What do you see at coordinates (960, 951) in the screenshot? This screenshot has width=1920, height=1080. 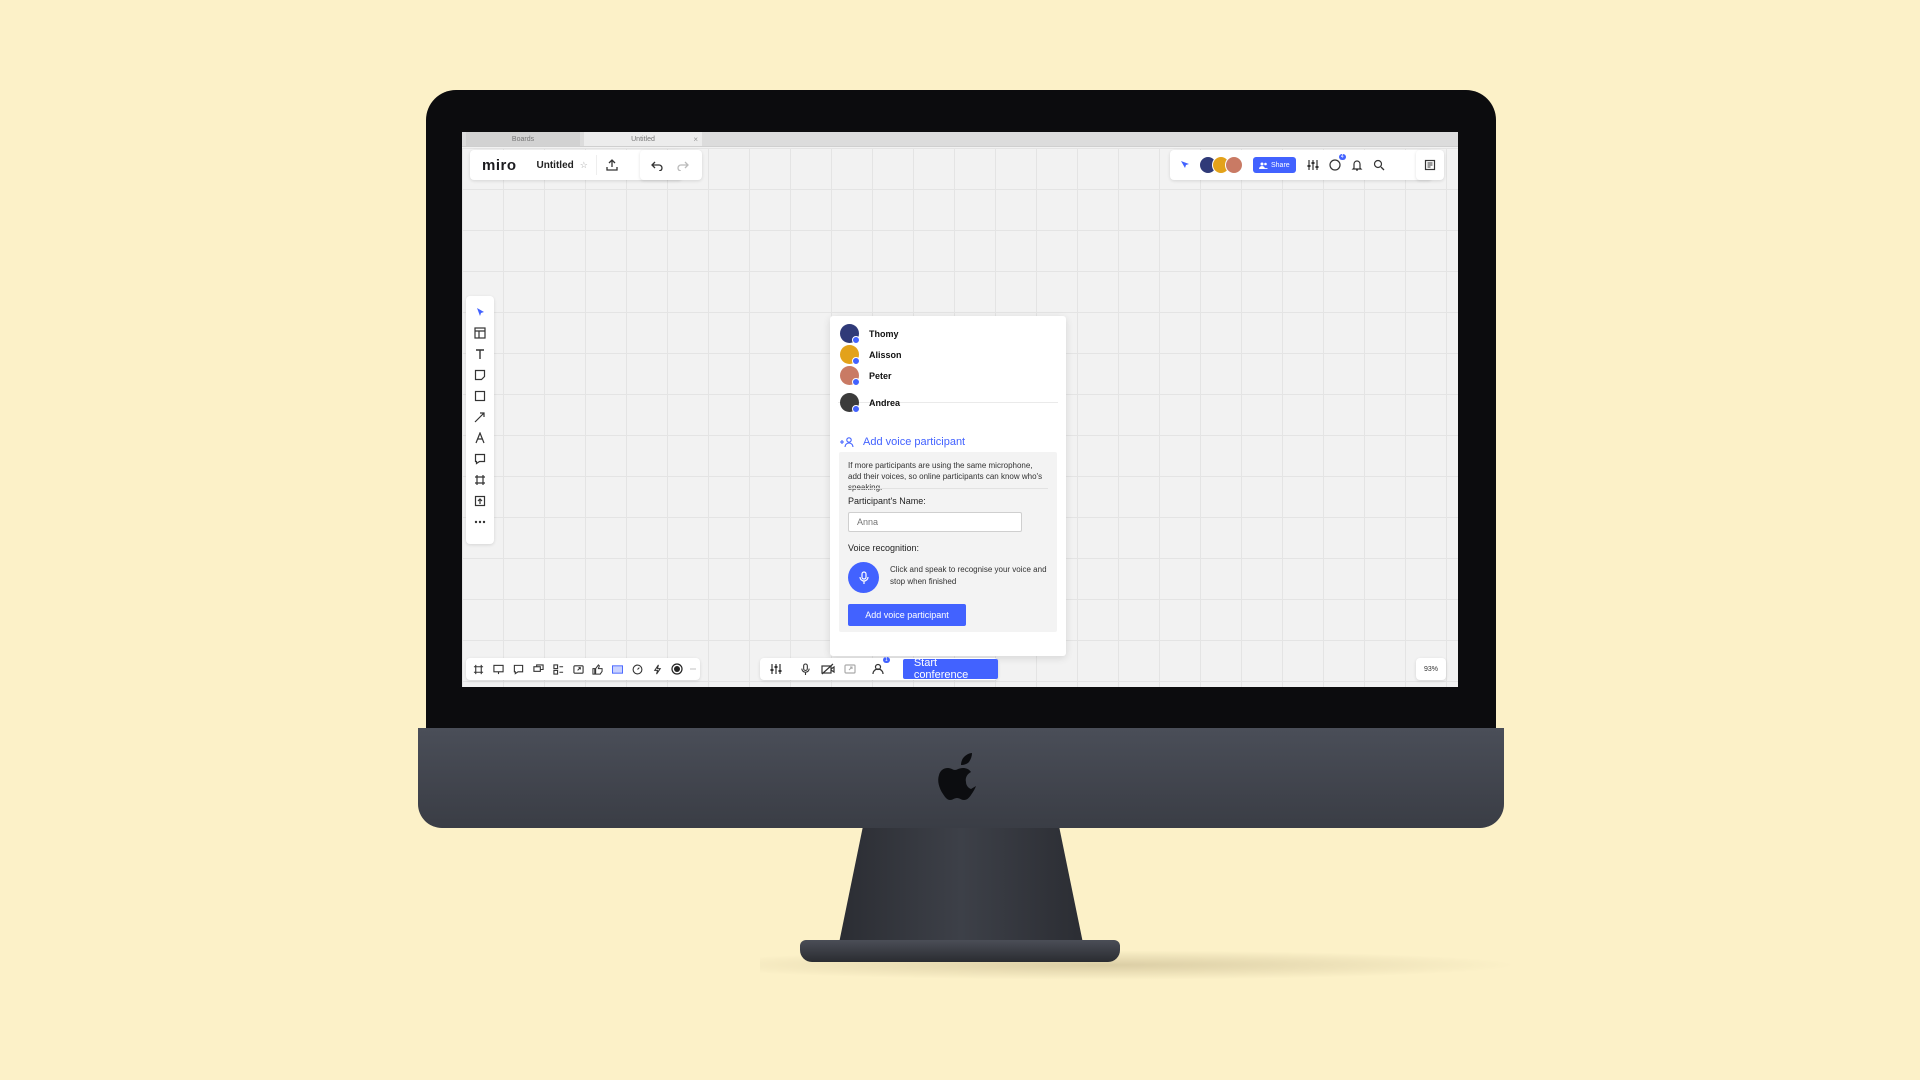 I see `imac-stand-foot` at bounding box center [960, 951].